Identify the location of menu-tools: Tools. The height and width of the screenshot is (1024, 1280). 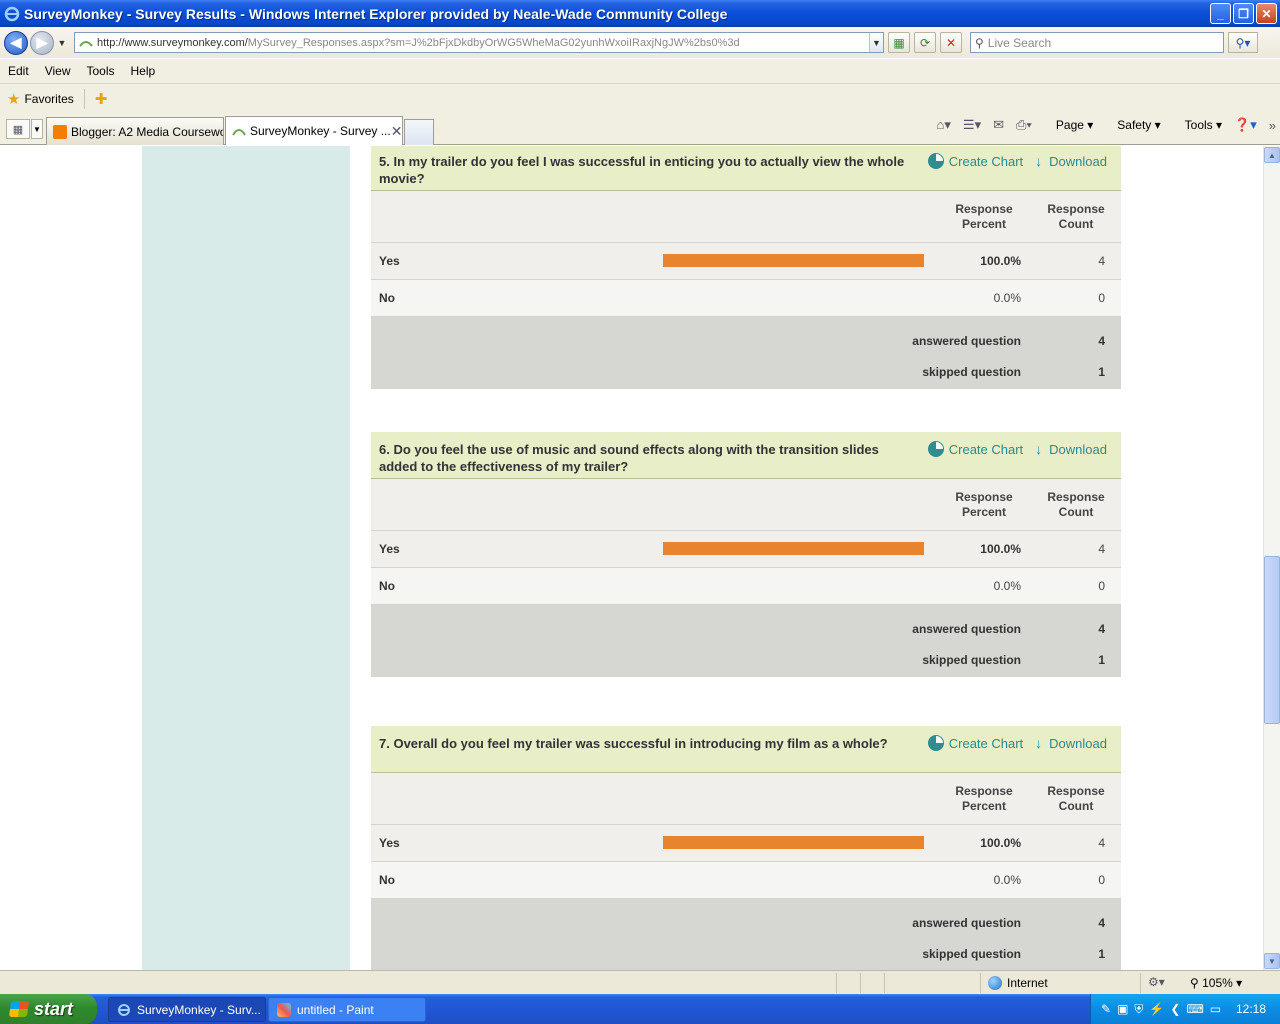
(100, 71).